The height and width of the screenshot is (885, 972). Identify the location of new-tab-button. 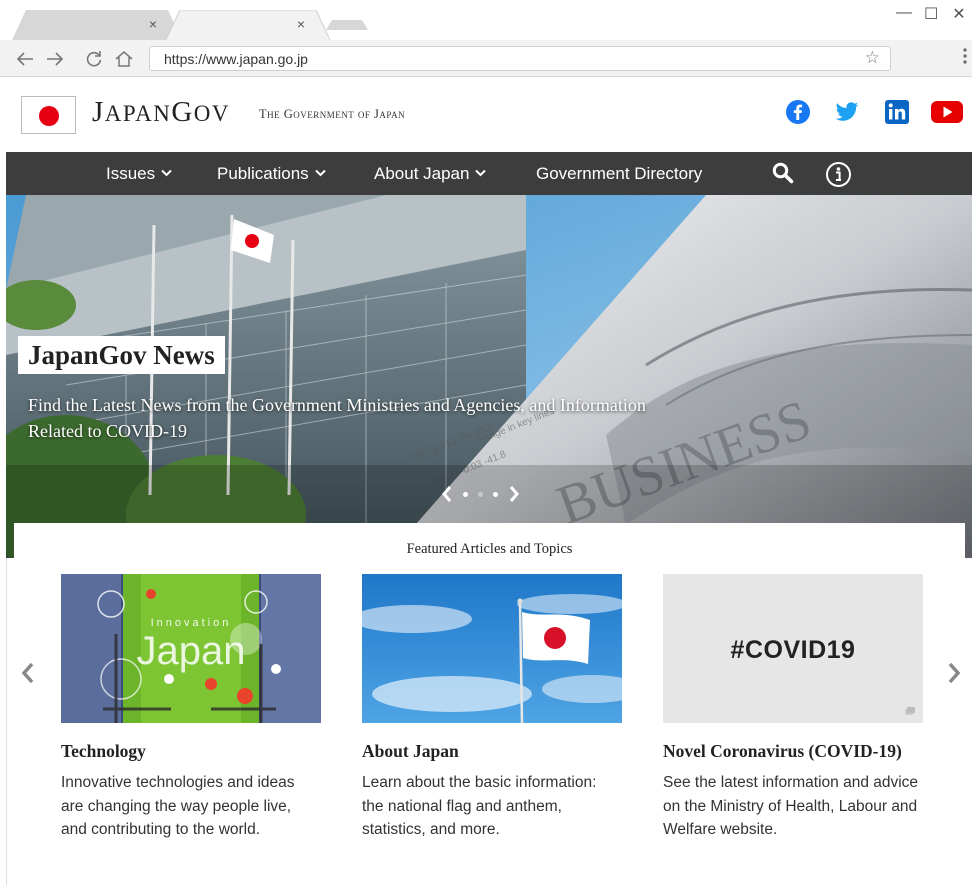
(348, 25).